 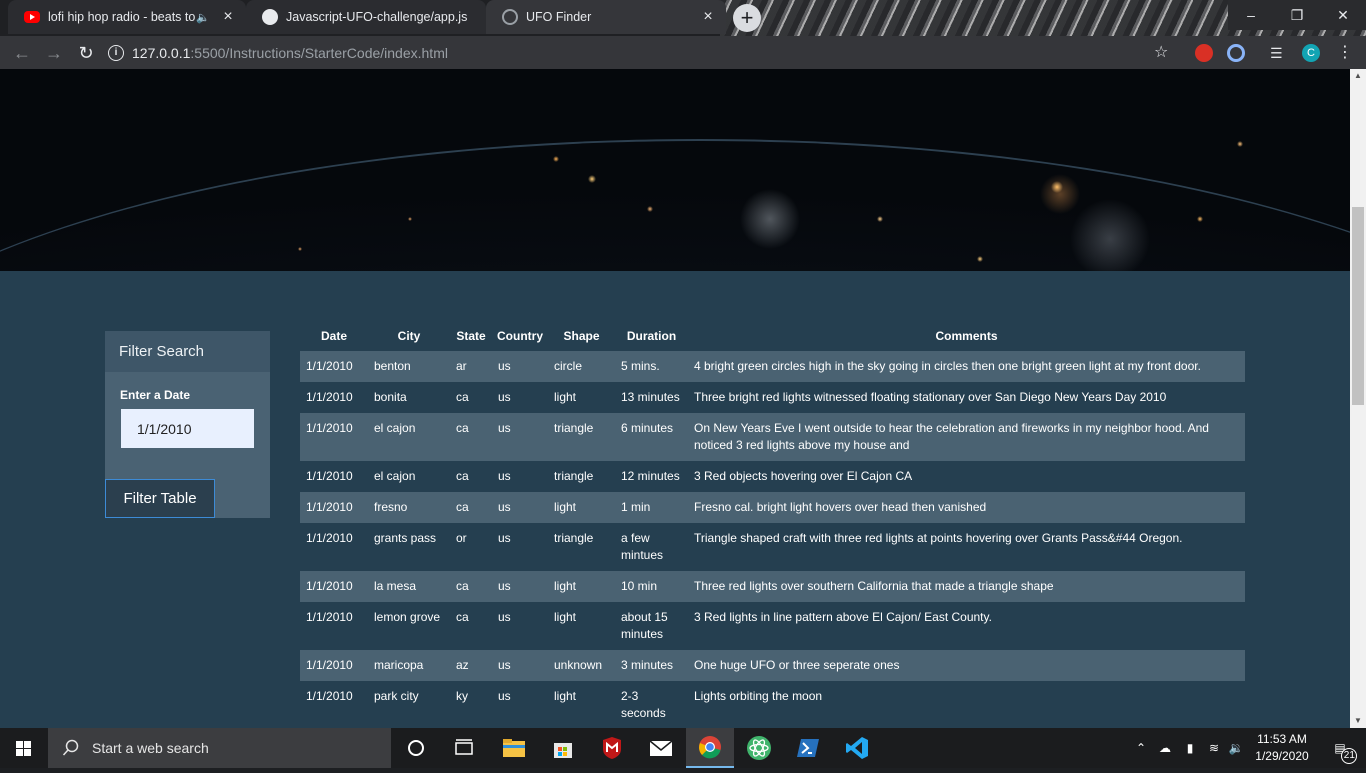 What do you see at coordinates (24, 748) in the screenshot?
I see `windows-start-button` at bounding box center [24, 748].